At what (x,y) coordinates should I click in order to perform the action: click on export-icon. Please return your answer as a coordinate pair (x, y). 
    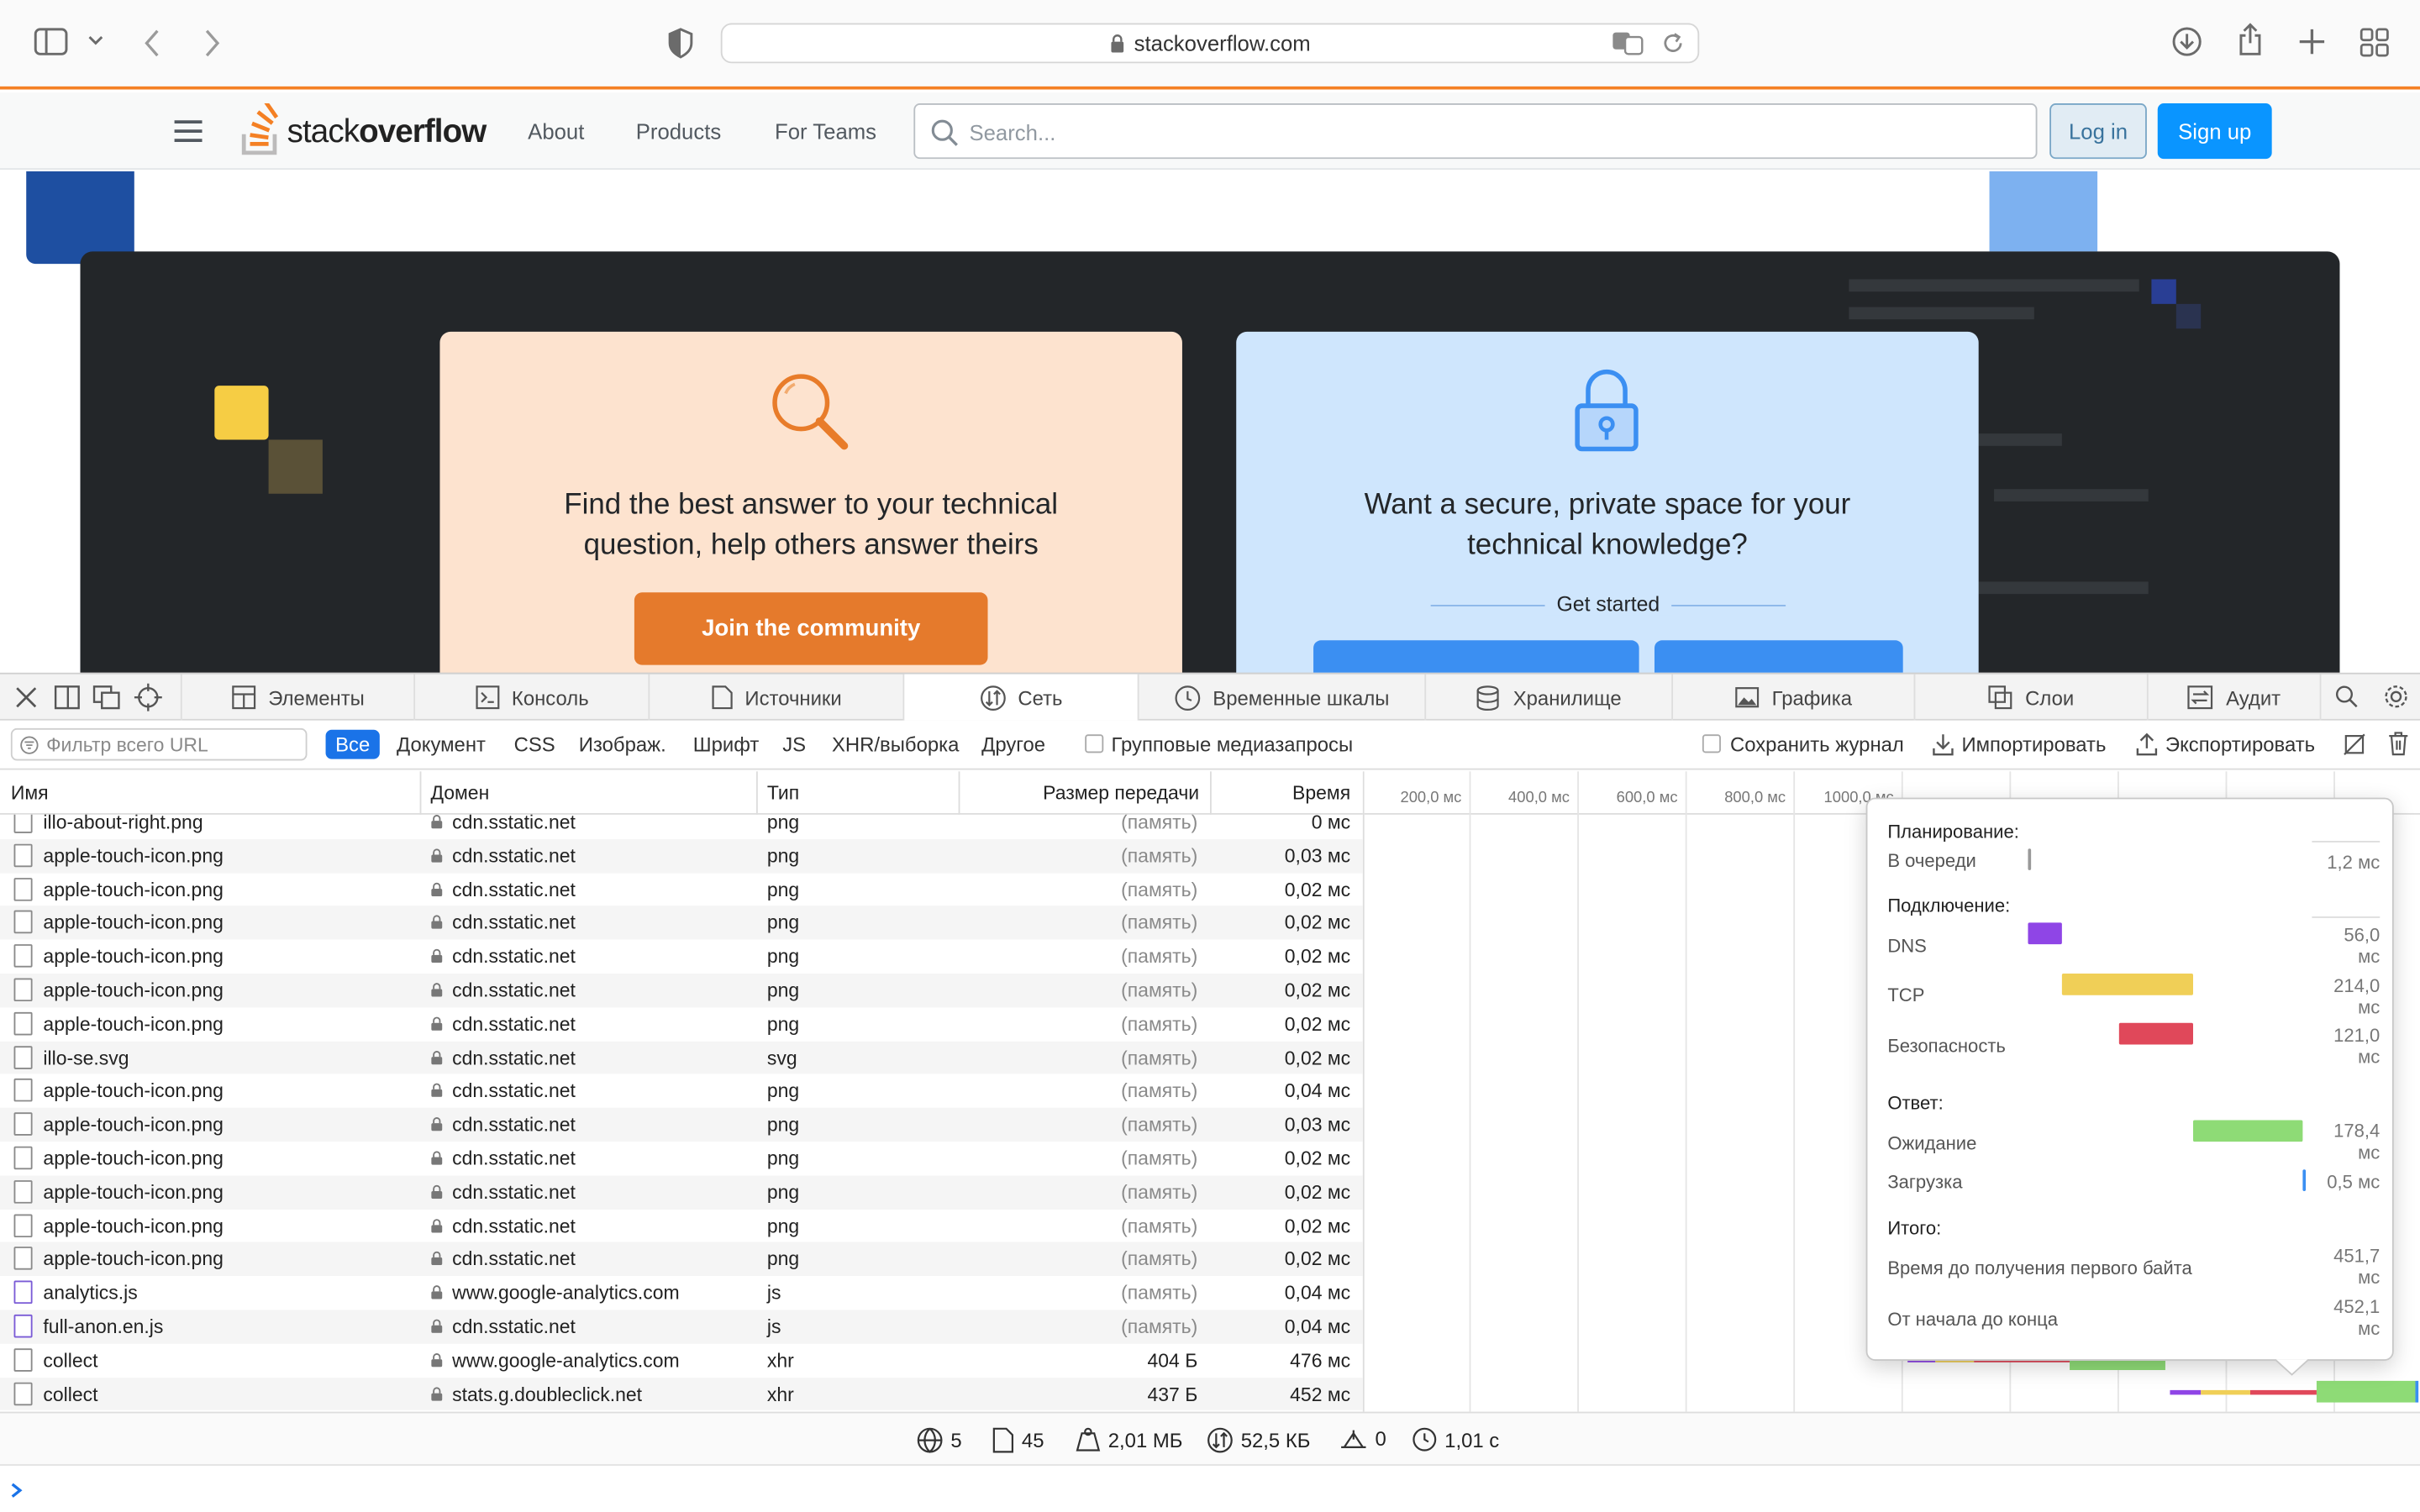
    Looking at the image, I should click on (2147, 744).